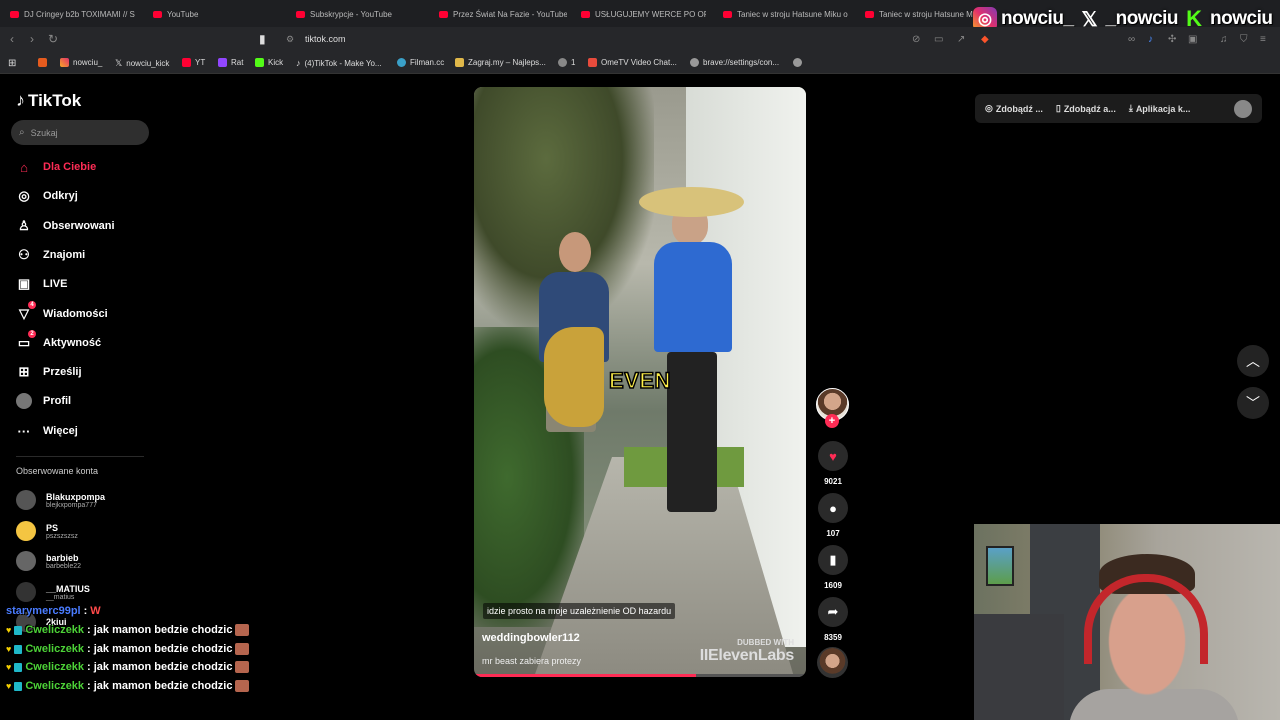 This screenshot has height=720, width=1280. What do you see at coordinates (531, 638) in the screenshot?
I see `video-author: weddingbowler112` at bounding box center [531, 638].